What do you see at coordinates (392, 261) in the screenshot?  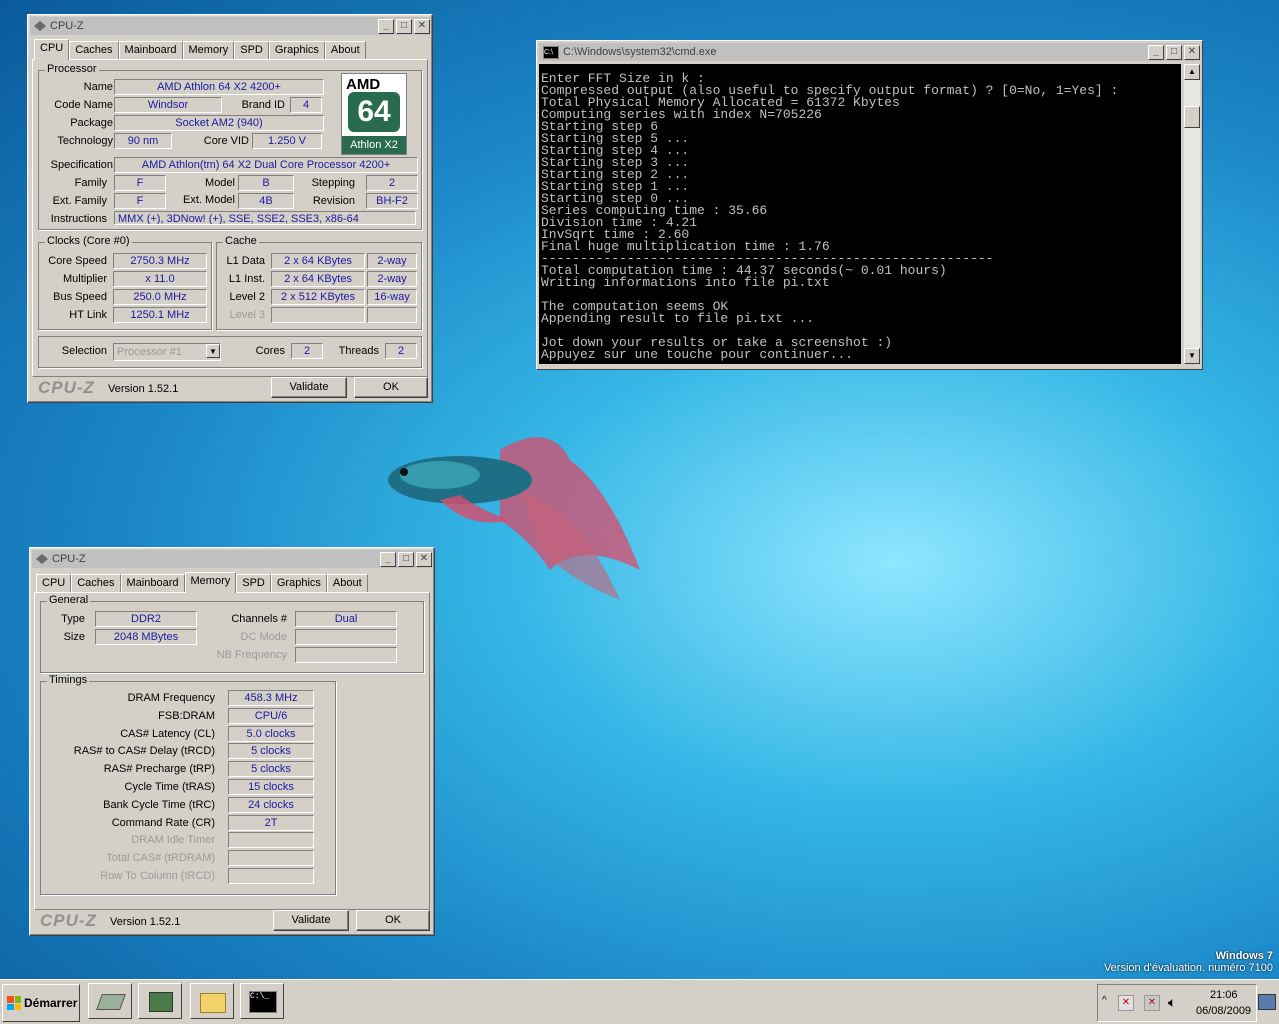 I see `l1data-assoc: 2-way` at bounding box center [392, 261].